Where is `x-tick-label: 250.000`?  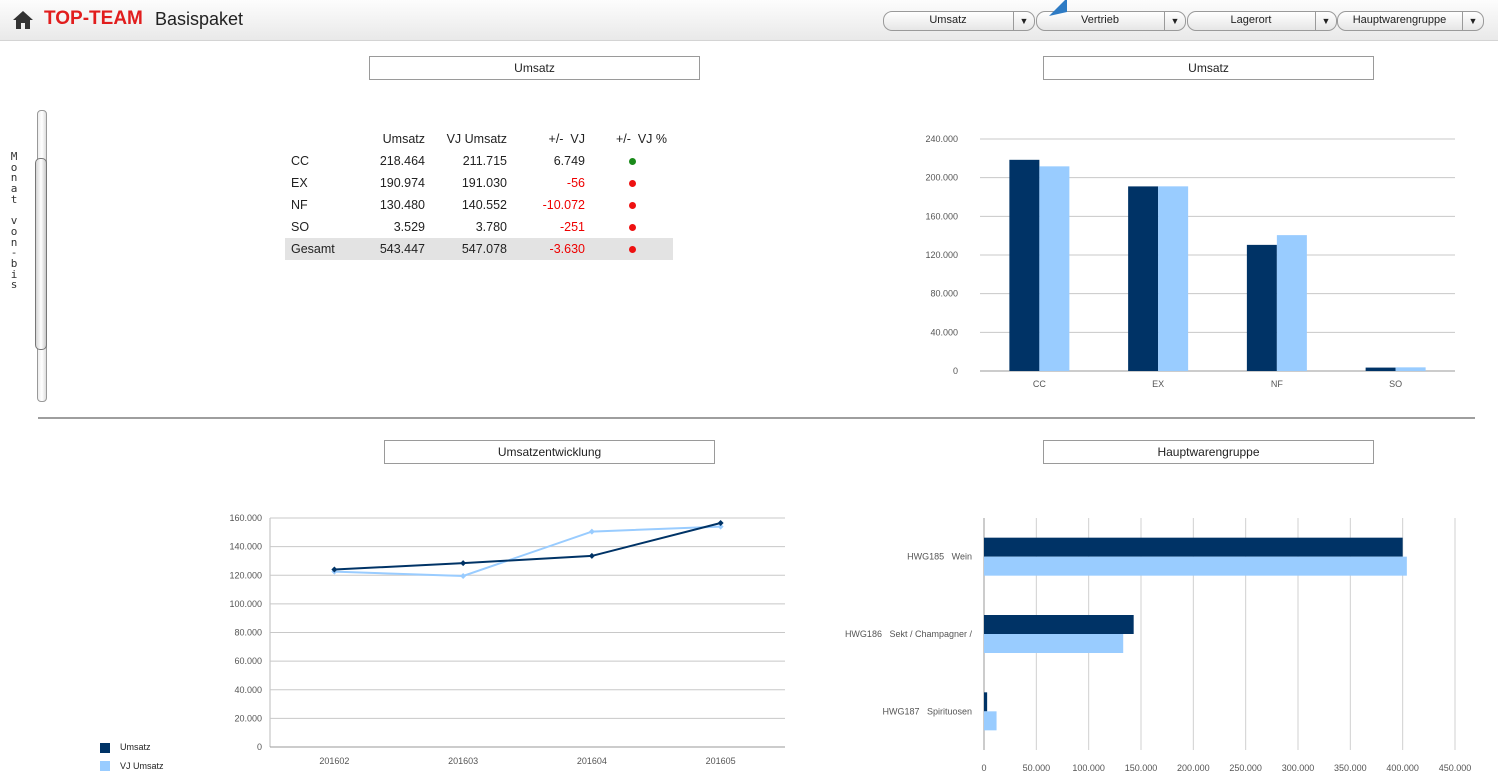
x-tick-label: 250.000 is located at coordinates (1245, 768).